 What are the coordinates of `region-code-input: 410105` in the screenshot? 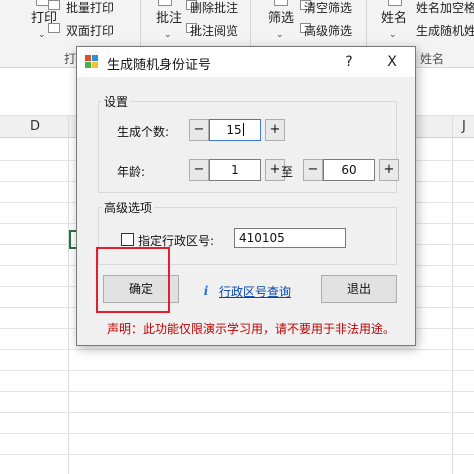 It's located at (290, 238).